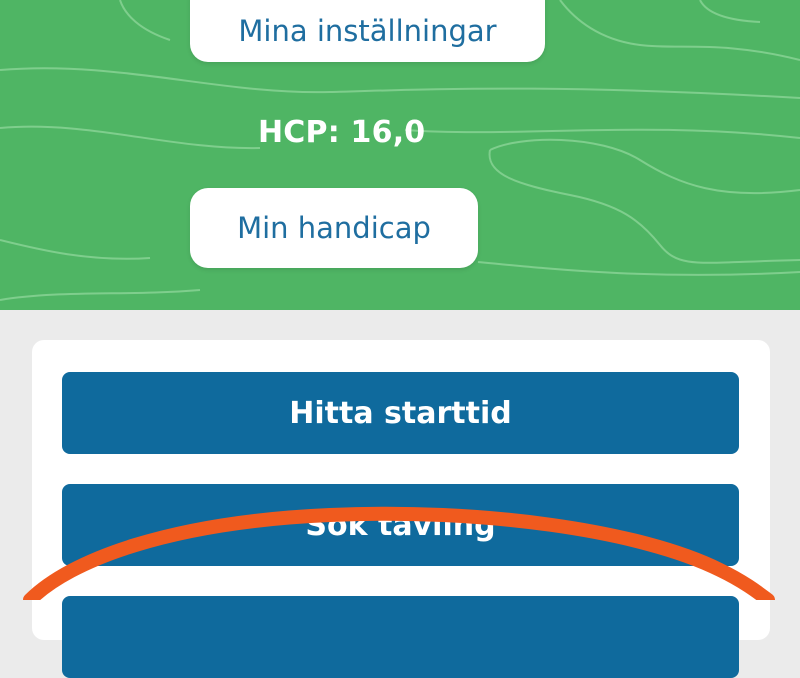  I want to click on find-tee-time-button: Hitta starttid, so click(400, 413).